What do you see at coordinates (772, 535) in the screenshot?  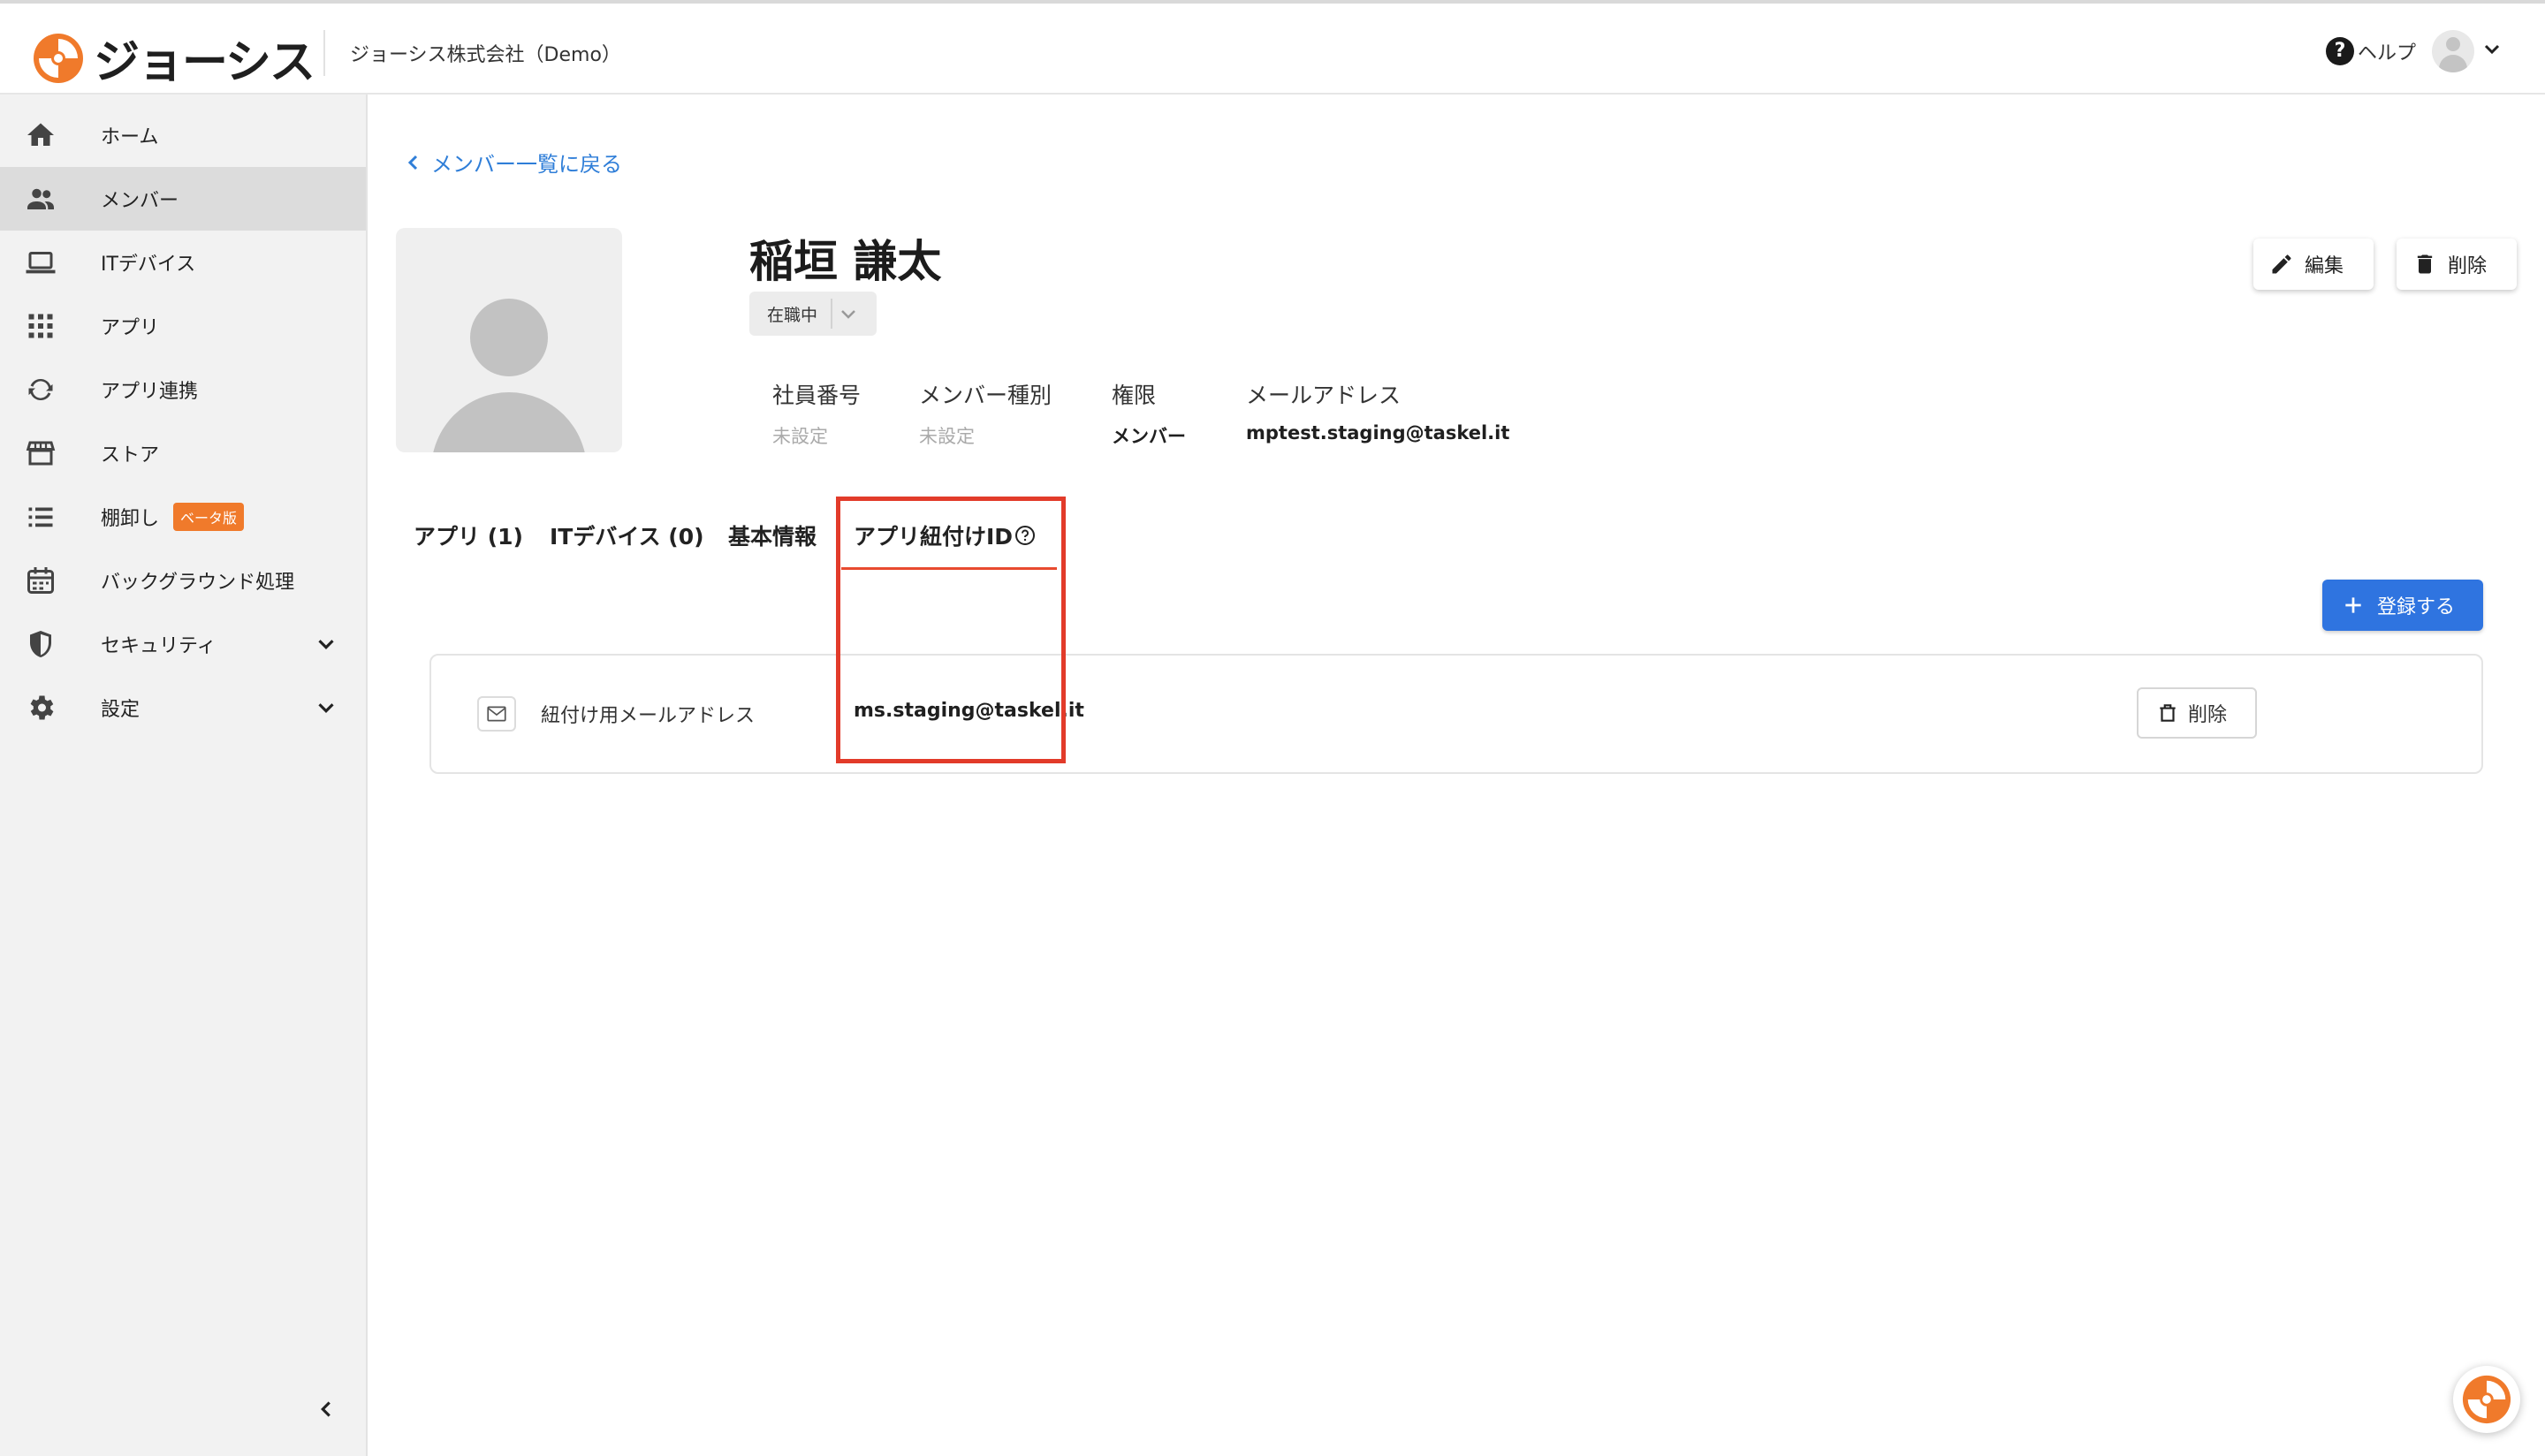 I see `tab-basic-info: 基本情報` at bounding box center [772, 535].